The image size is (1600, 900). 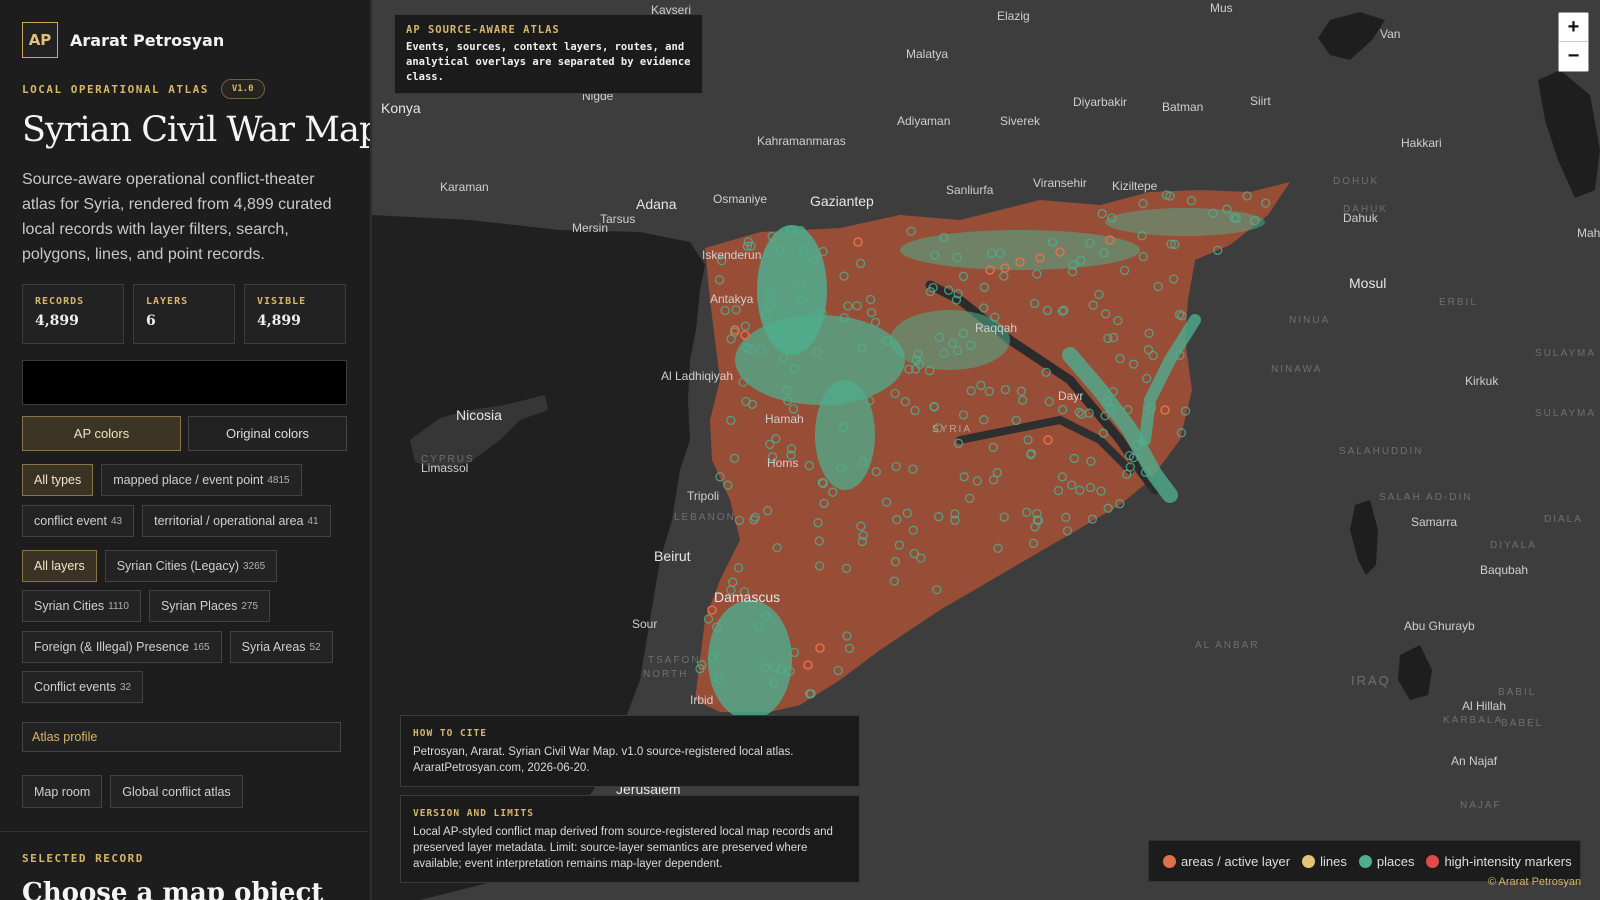 I want to click on map-credit: © Ararat Petrosyan, so click(x=1534, y=882).